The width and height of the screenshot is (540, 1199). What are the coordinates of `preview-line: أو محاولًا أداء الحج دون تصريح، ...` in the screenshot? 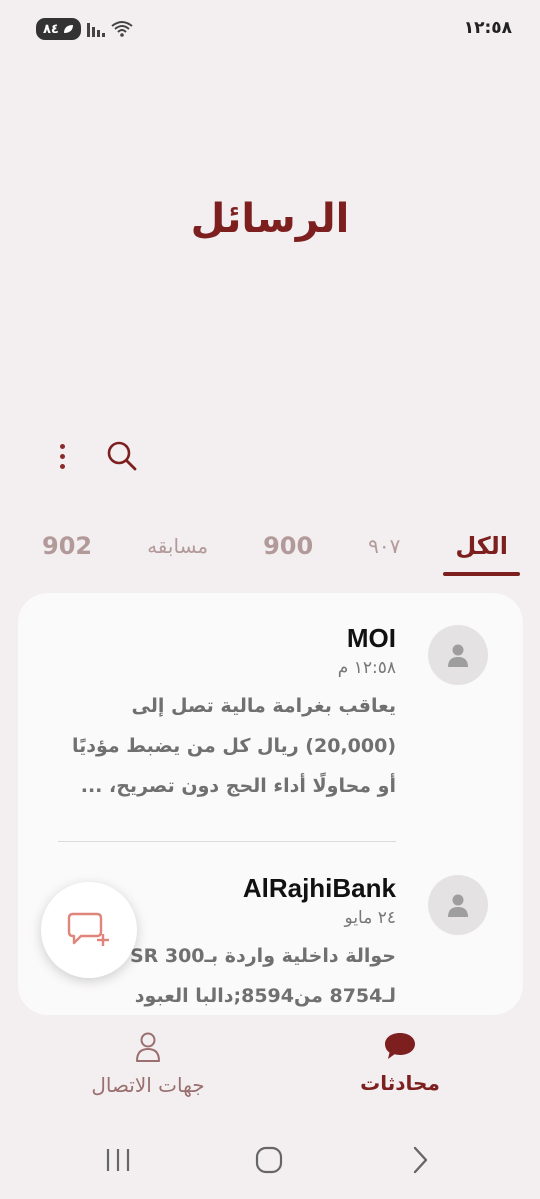 It's located at (238, 786).